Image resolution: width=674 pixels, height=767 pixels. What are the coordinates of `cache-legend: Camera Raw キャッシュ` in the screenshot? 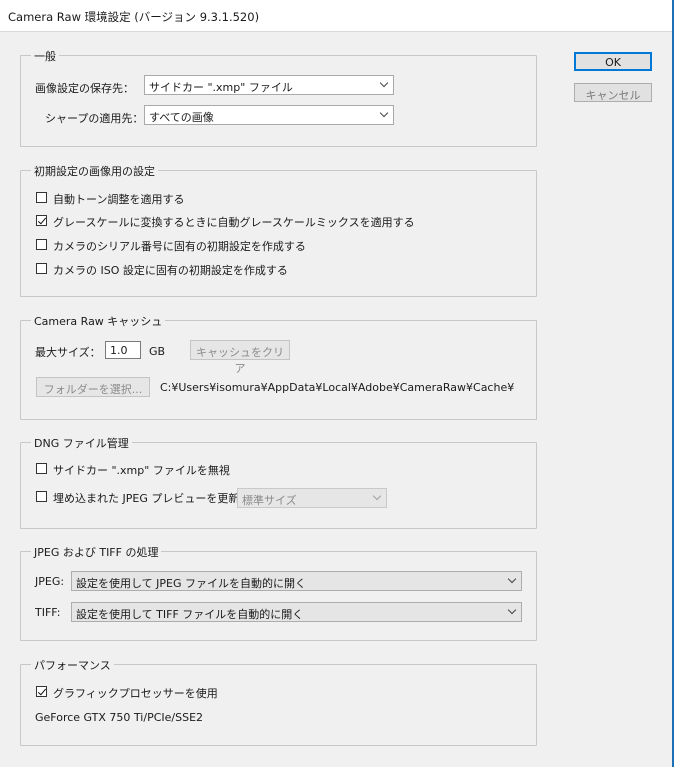 It's located at (98, 321).